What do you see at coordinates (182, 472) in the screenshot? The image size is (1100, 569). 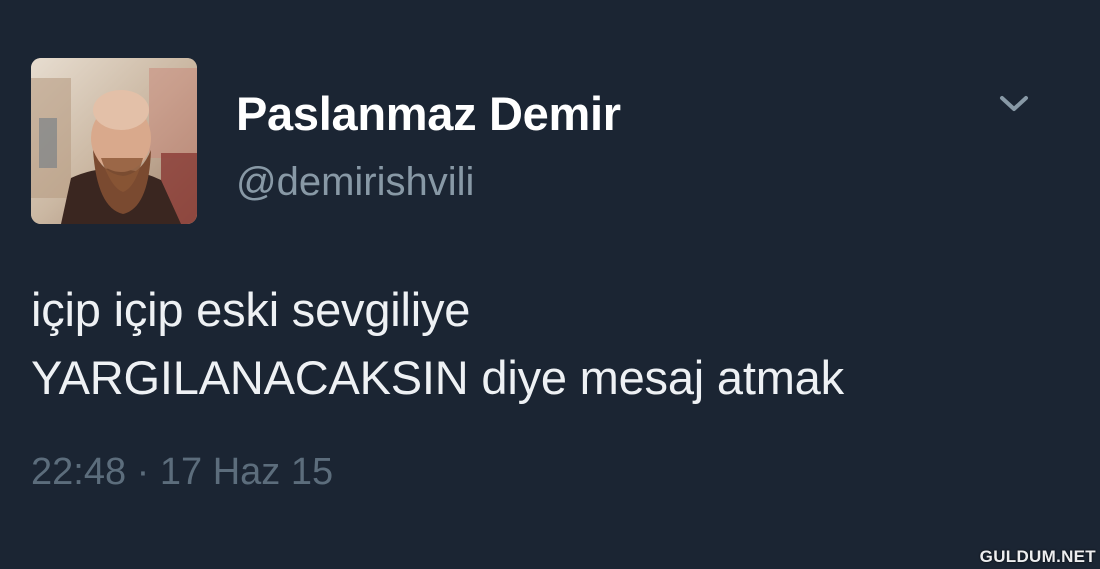 I see `tweet-timestamp: 22:48 · 17 Haz 15` at bounding box center [182, 472].